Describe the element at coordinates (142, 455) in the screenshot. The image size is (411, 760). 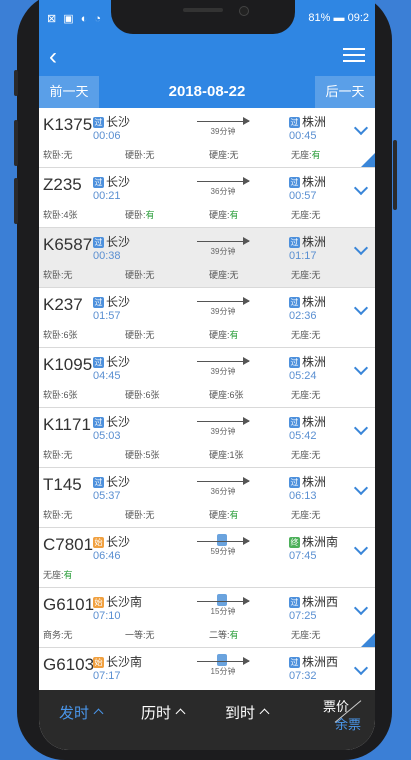
I see `seat-availability: 硬卧:5张` at that location.